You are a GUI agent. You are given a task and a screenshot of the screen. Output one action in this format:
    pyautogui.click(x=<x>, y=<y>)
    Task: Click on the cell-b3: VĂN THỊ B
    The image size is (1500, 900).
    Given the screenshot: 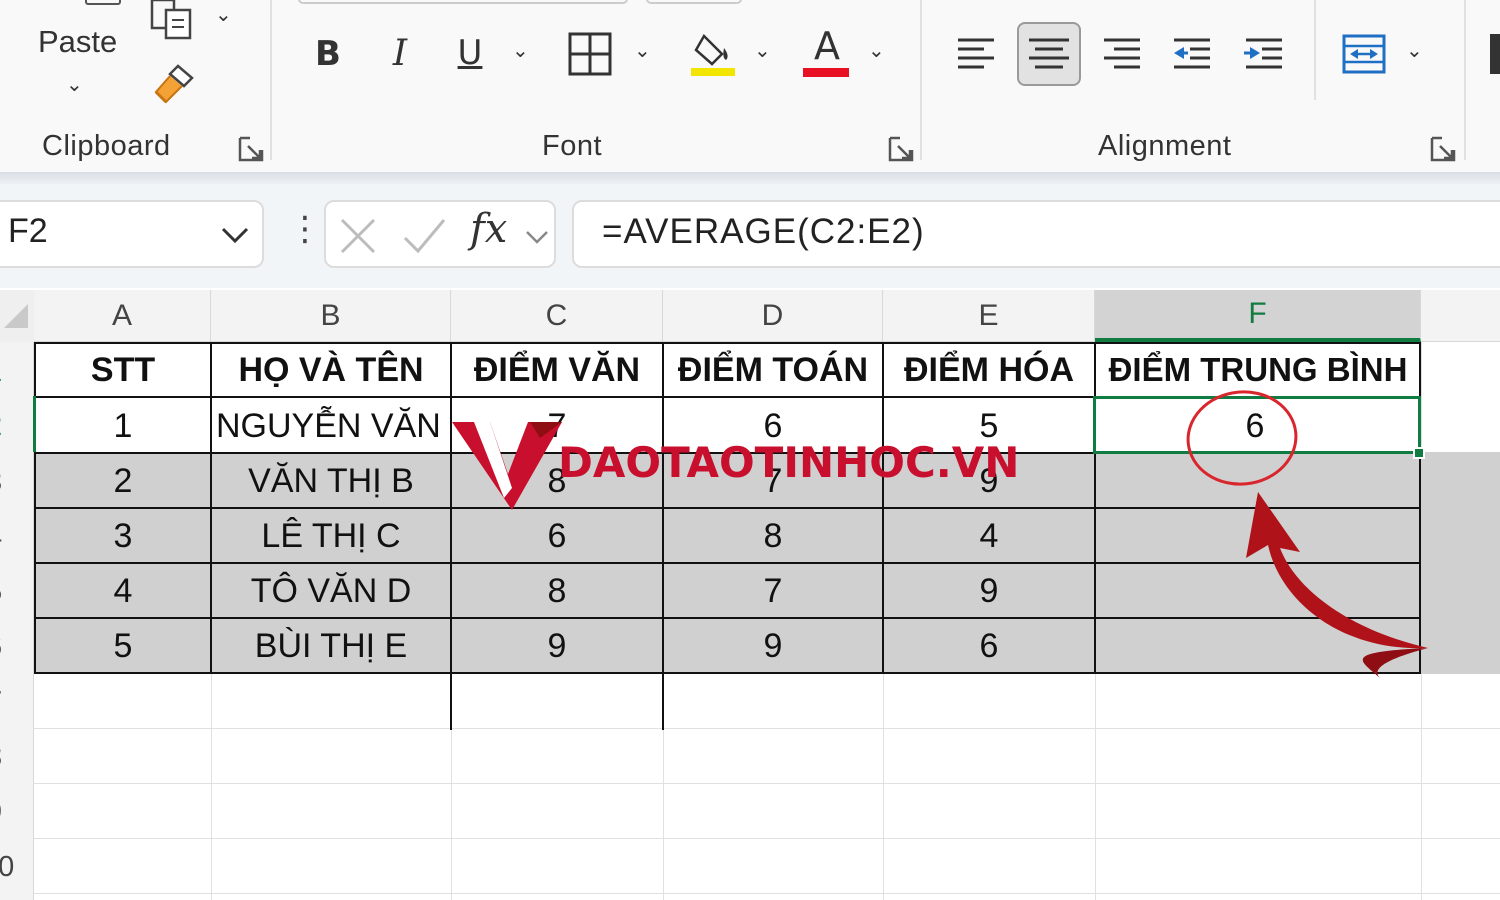 What is the action you would take?
    pyautogui.click(x=331, y=481)
    